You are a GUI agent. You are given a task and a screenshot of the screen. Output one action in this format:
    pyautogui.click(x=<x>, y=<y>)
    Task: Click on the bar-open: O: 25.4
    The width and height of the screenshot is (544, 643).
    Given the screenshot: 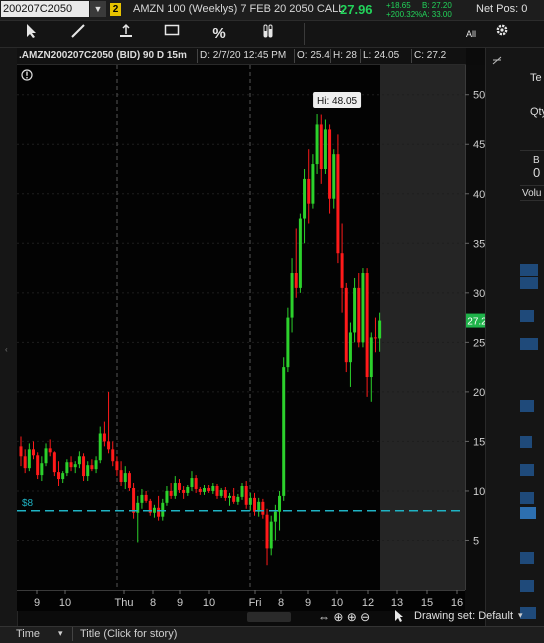 What is the action you would take?
    pyautogui.click(x=313, y=55)
    